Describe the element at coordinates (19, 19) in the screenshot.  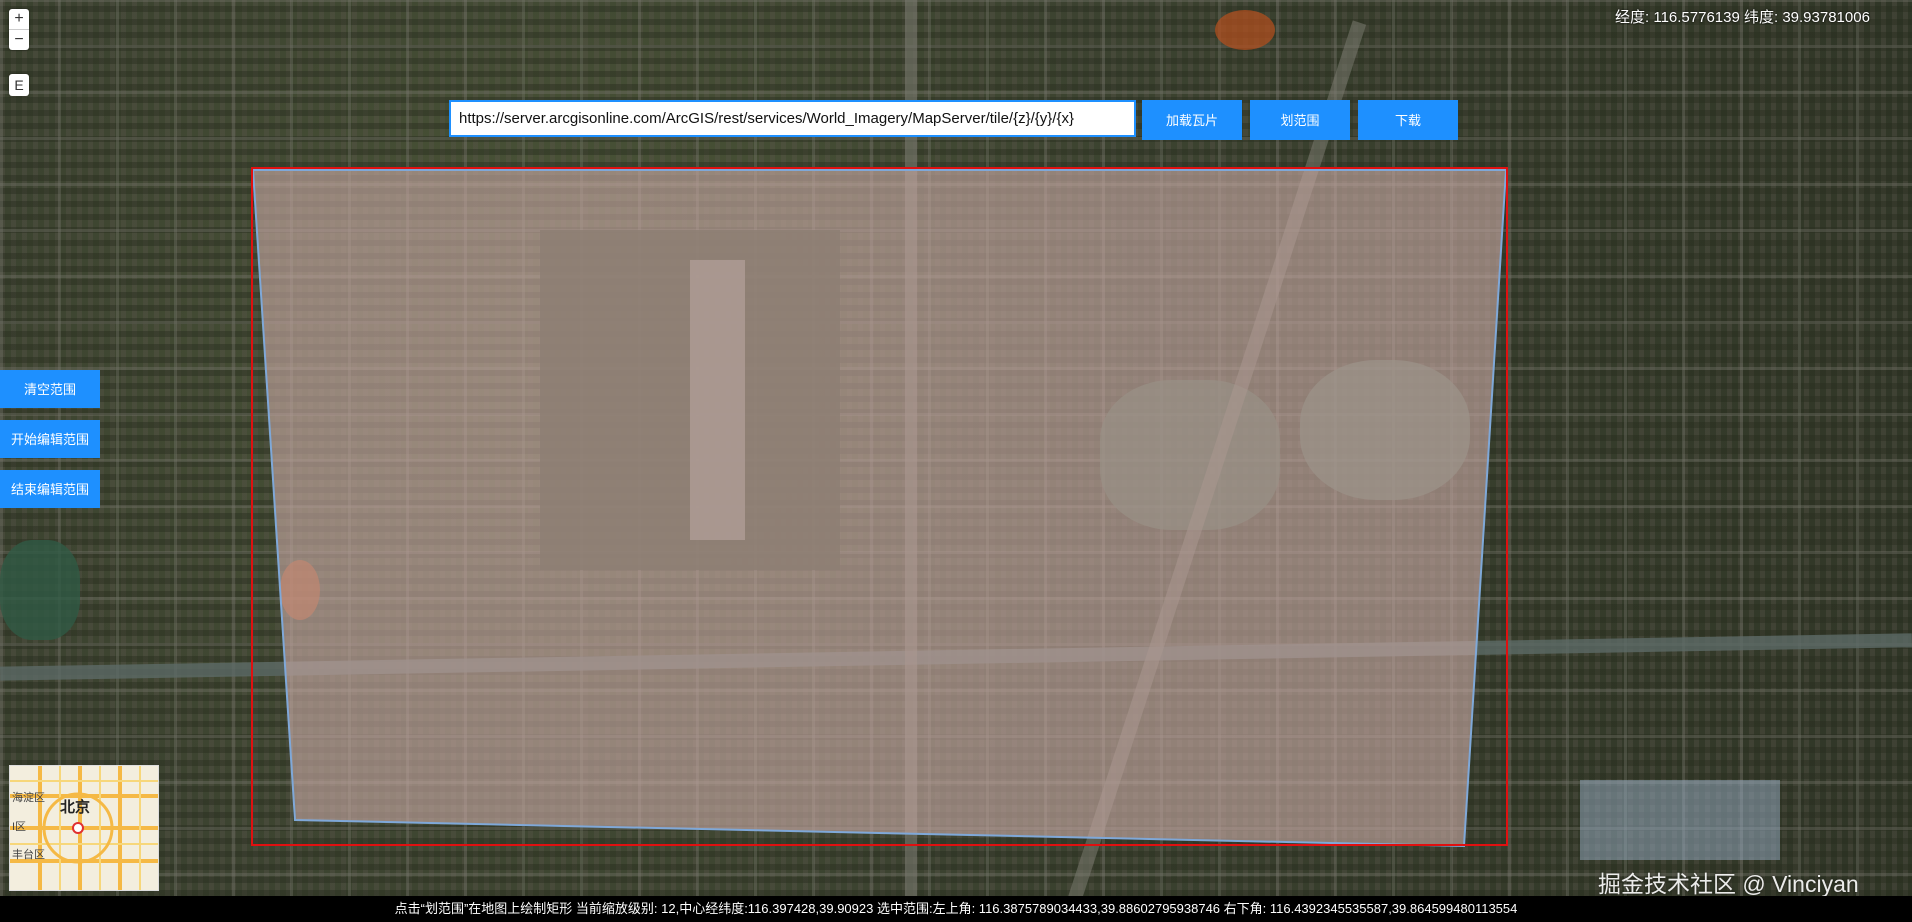
I see `zoom-in-button: +` at that location.